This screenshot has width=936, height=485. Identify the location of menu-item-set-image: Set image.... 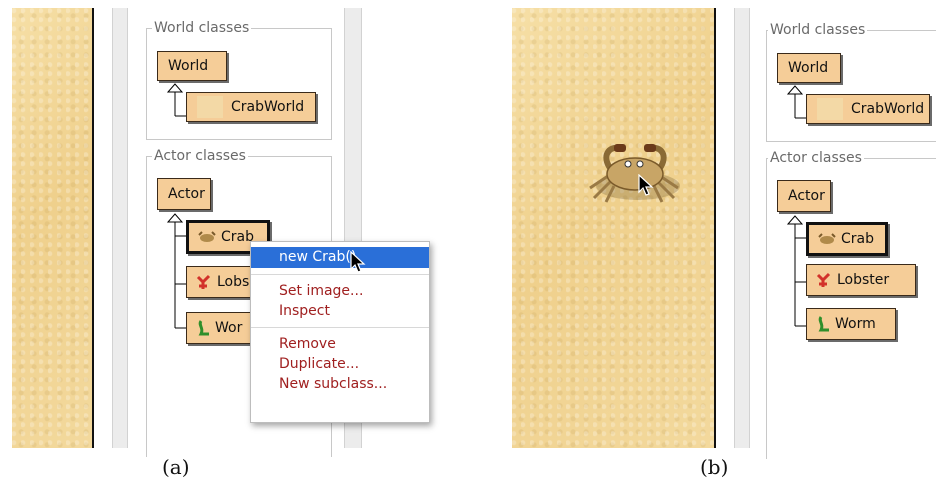
(340, 291).